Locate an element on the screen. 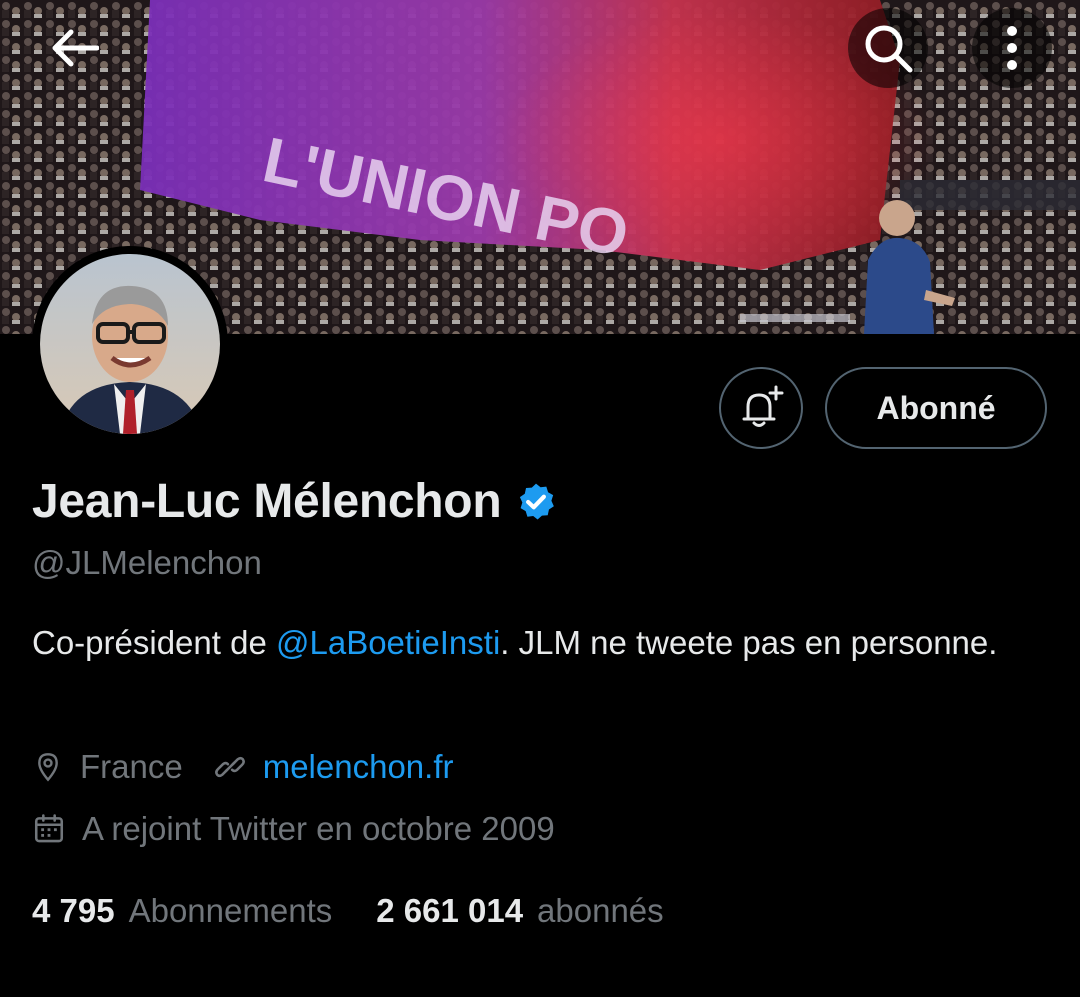  following-stat-link: 4 795 Abonnements is located at coordinates (182, 911).